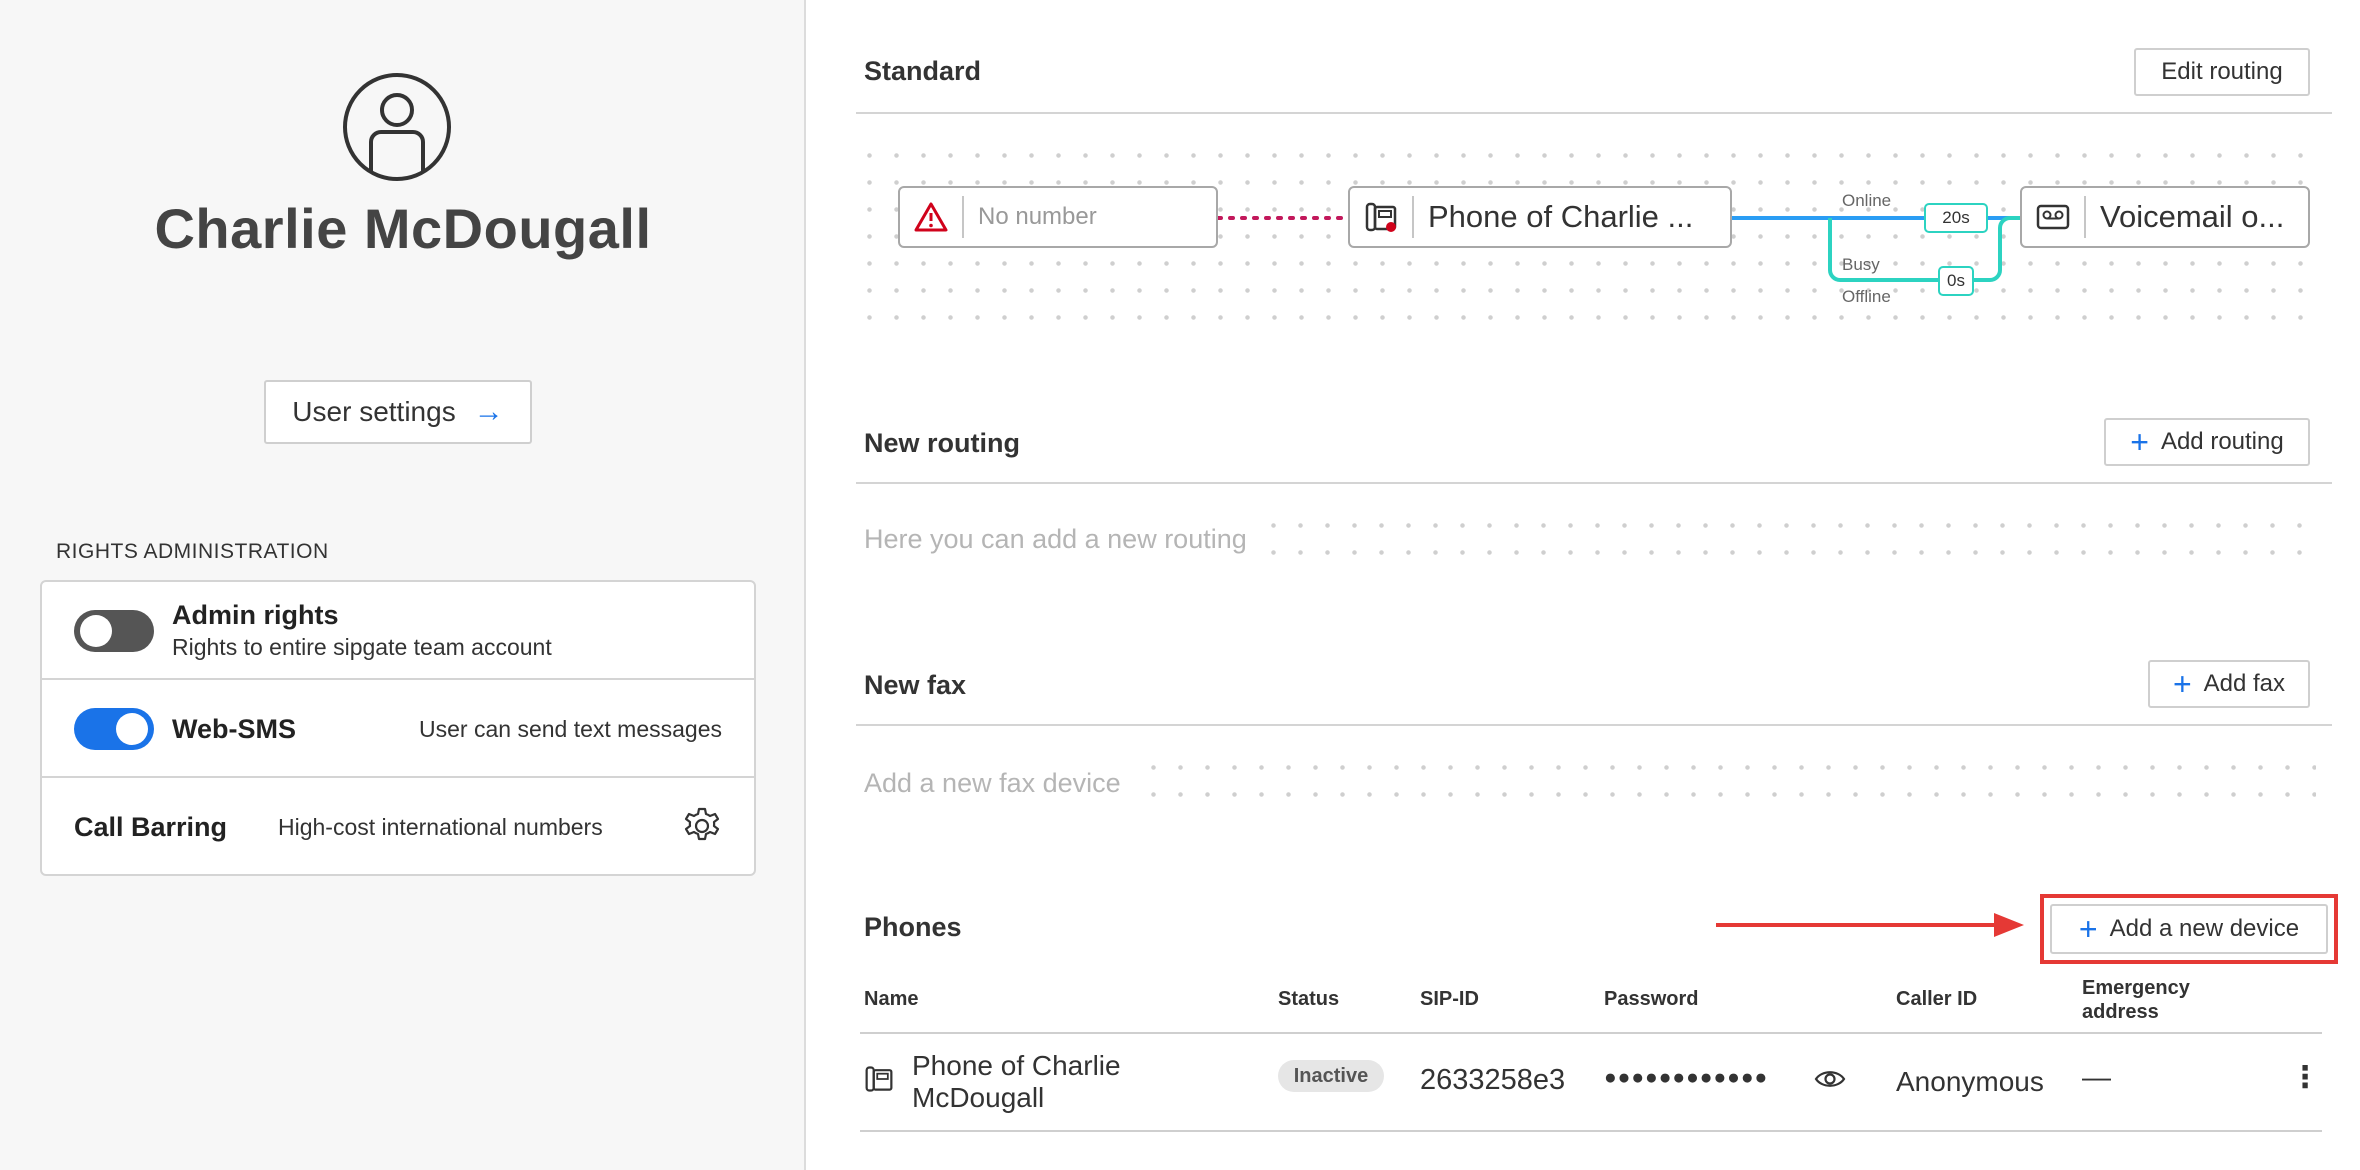  I want to click on user-settings-button: User settings →, so click(398, 412).